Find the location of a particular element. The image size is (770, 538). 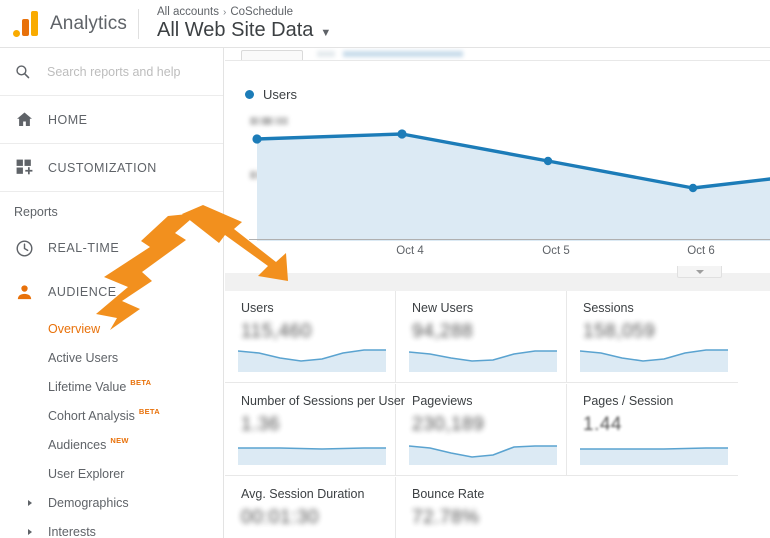

sidebar-item-customization: CUSTOMIZATION is located at coordinates (111, 168).